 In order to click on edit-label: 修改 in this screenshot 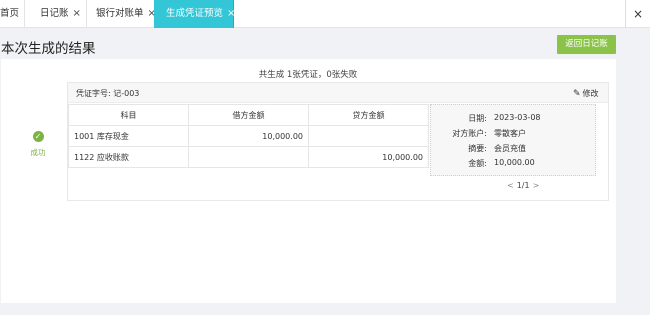, I will do `click(590, 93)`.